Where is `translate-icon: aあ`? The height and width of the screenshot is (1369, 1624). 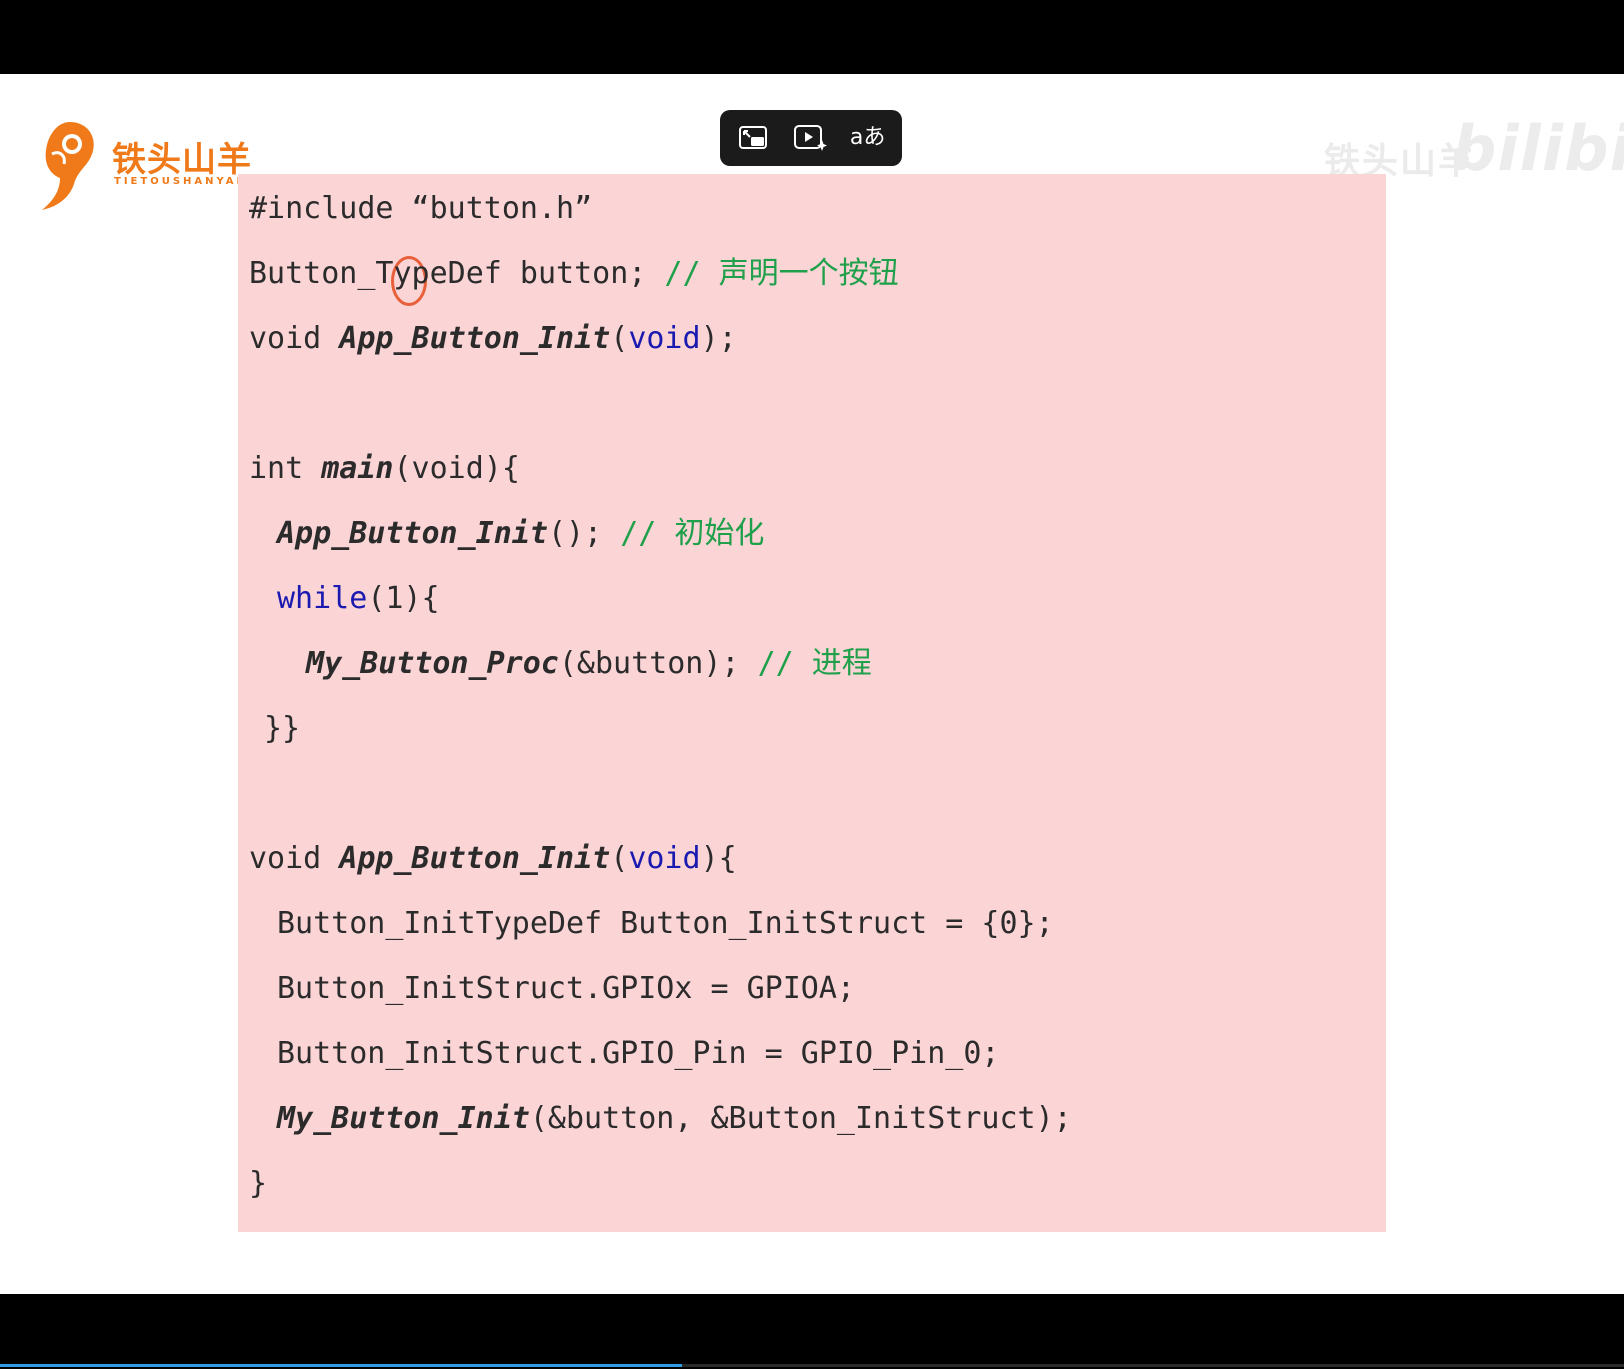
translate-icon: aあ is located at coordinates (867, 137).